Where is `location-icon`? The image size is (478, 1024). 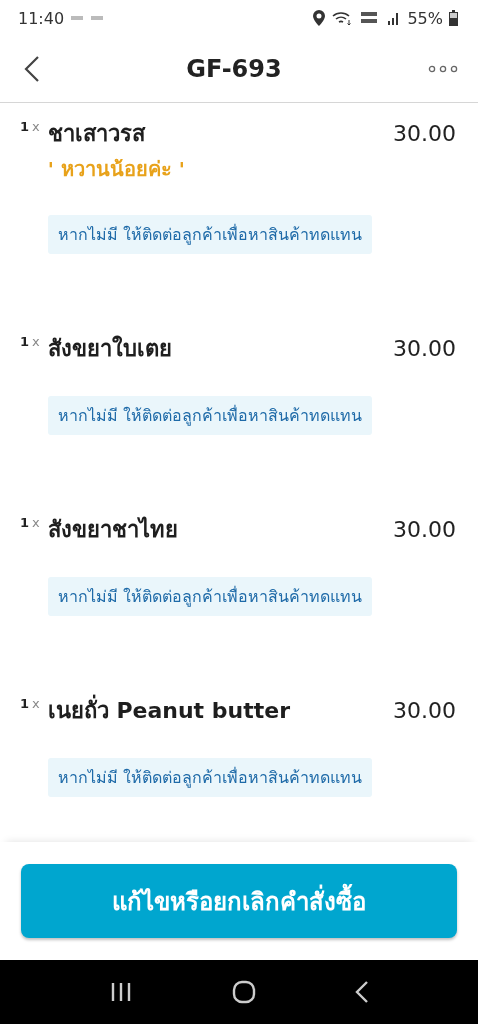
location-icon is located at coordinates (319, 18).